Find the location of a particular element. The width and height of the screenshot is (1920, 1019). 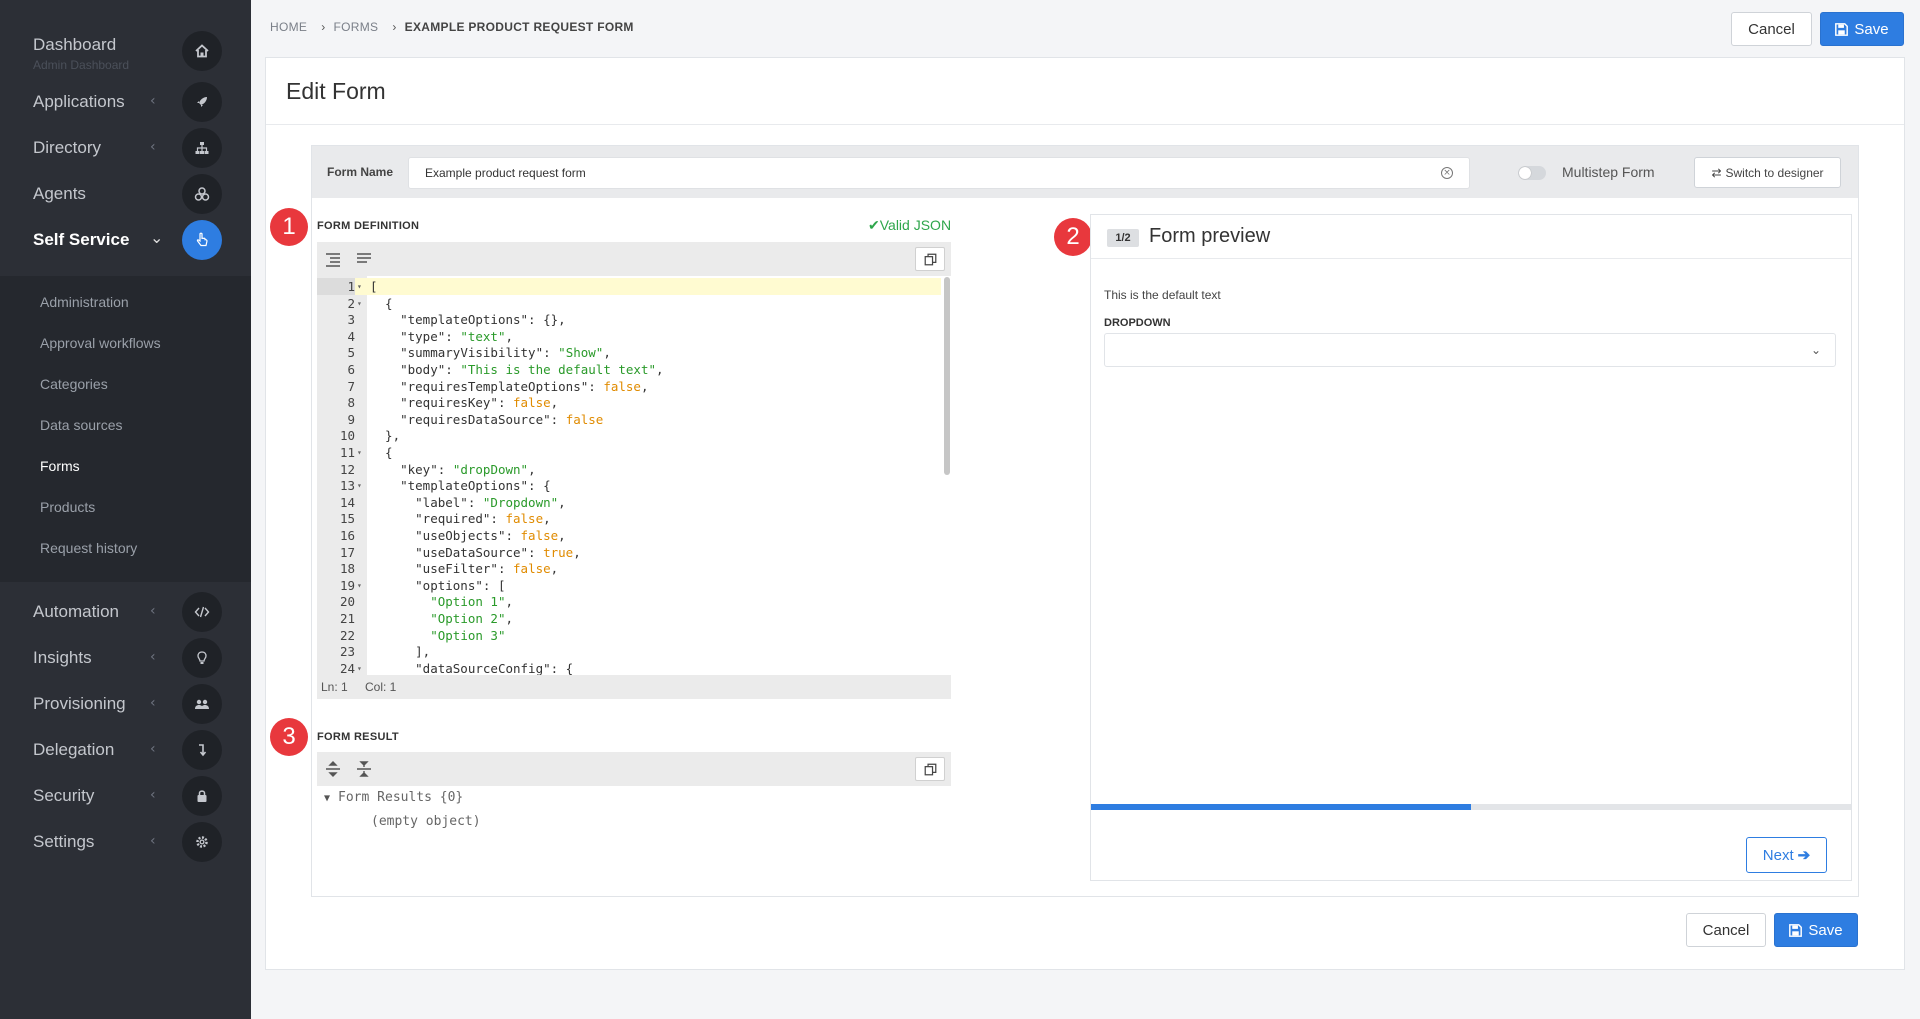

switch-icon: ⇄ is located at coordinates (1716, 172).